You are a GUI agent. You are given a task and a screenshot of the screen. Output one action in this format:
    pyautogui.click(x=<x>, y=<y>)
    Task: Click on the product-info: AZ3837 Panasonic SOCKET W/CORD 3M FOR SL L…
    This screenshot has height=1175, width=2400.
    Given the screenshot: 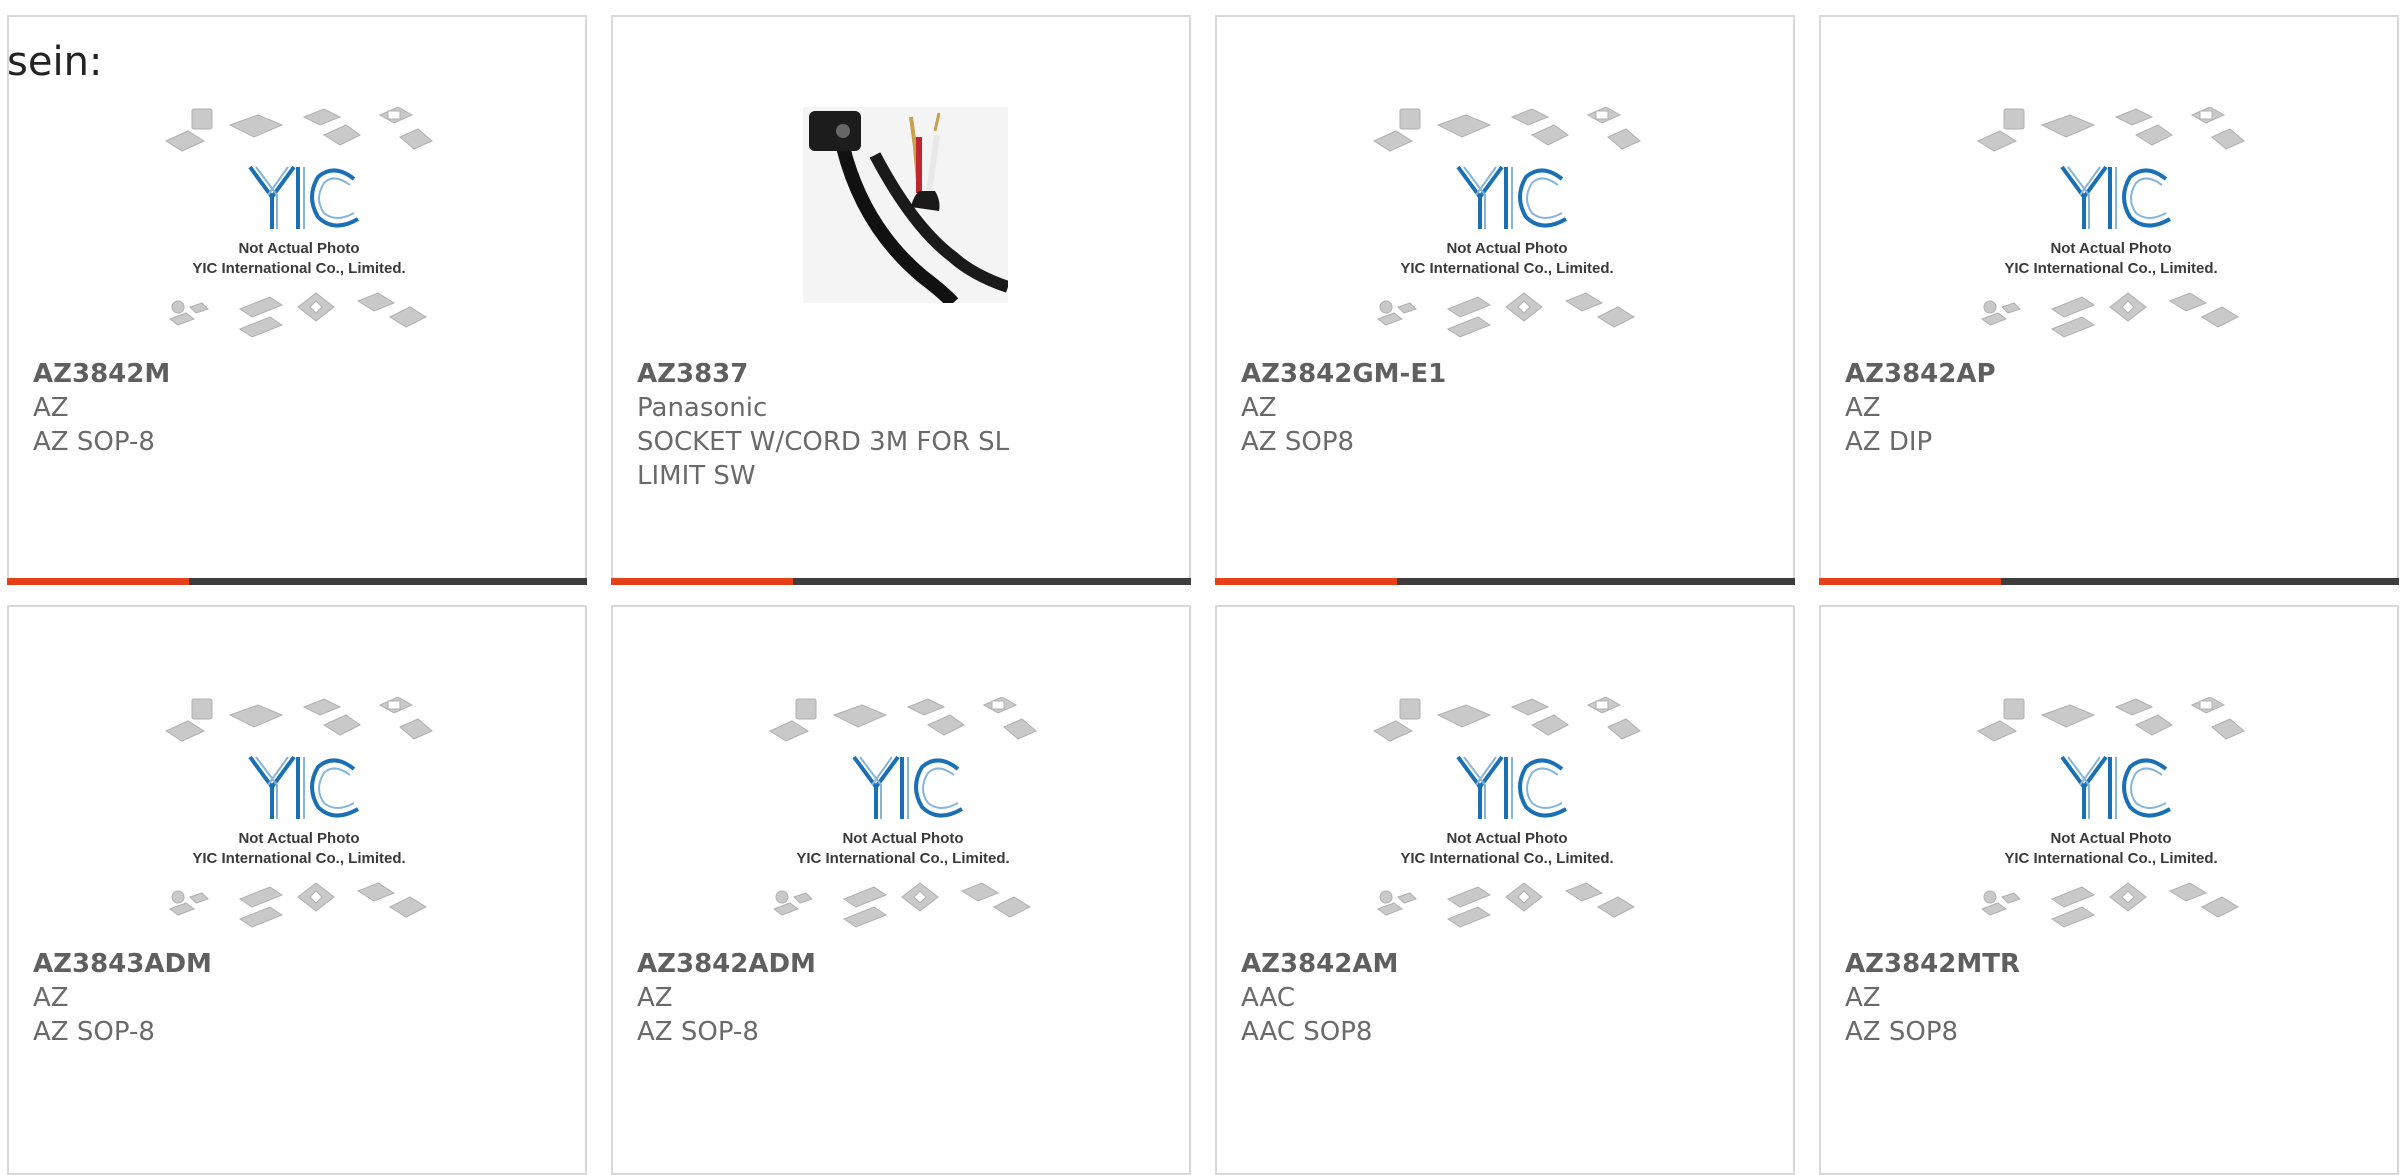 What is the action you would take?
    pyautogui.click(x=897, y=425)
    